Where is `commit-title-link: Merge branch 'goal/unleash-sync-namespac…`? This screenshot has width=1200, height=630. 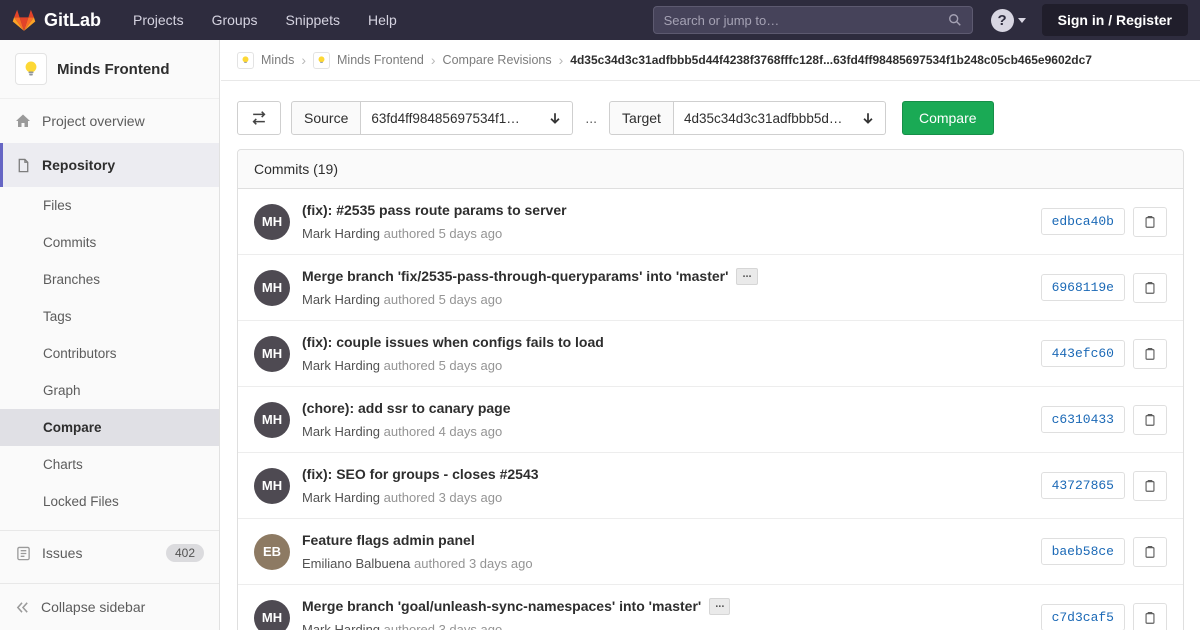
commit-title-link: Merge branch 'goal/unleash-sync-namespac… is located at coordinates (501, 606).